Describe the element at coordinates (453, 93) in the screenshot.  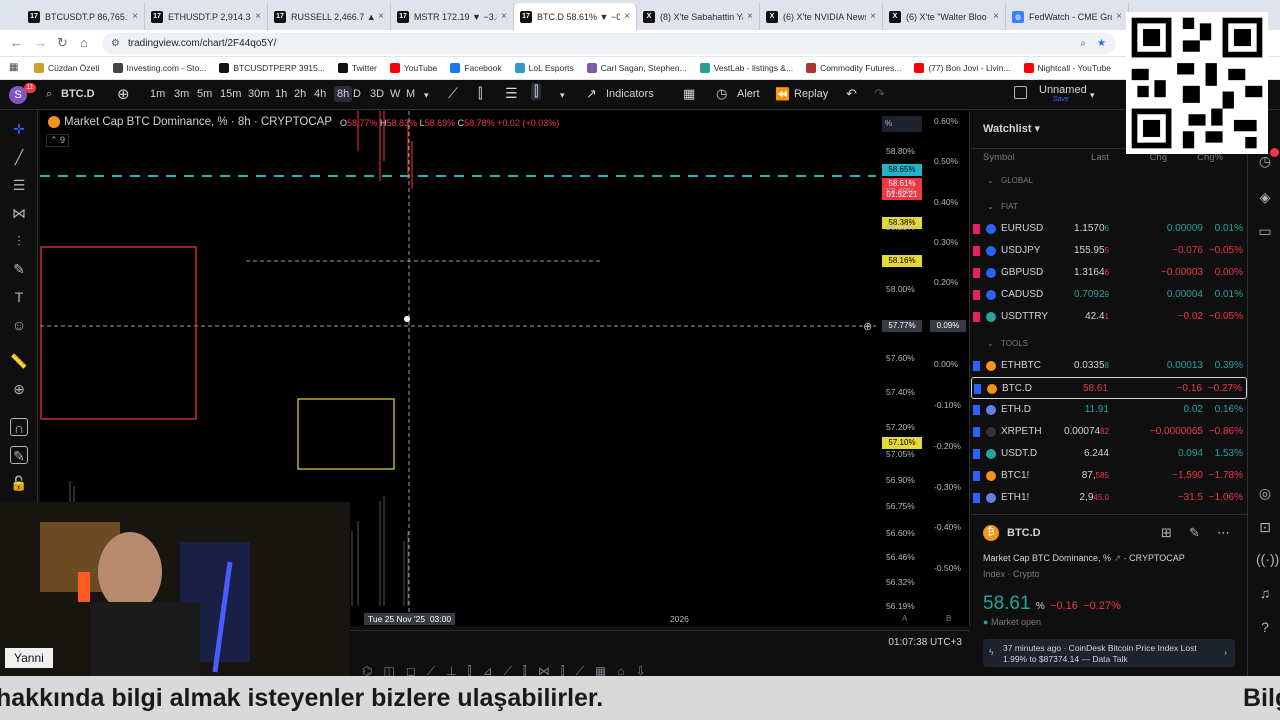
I see `line-chart-icon: ⟋` at that location.